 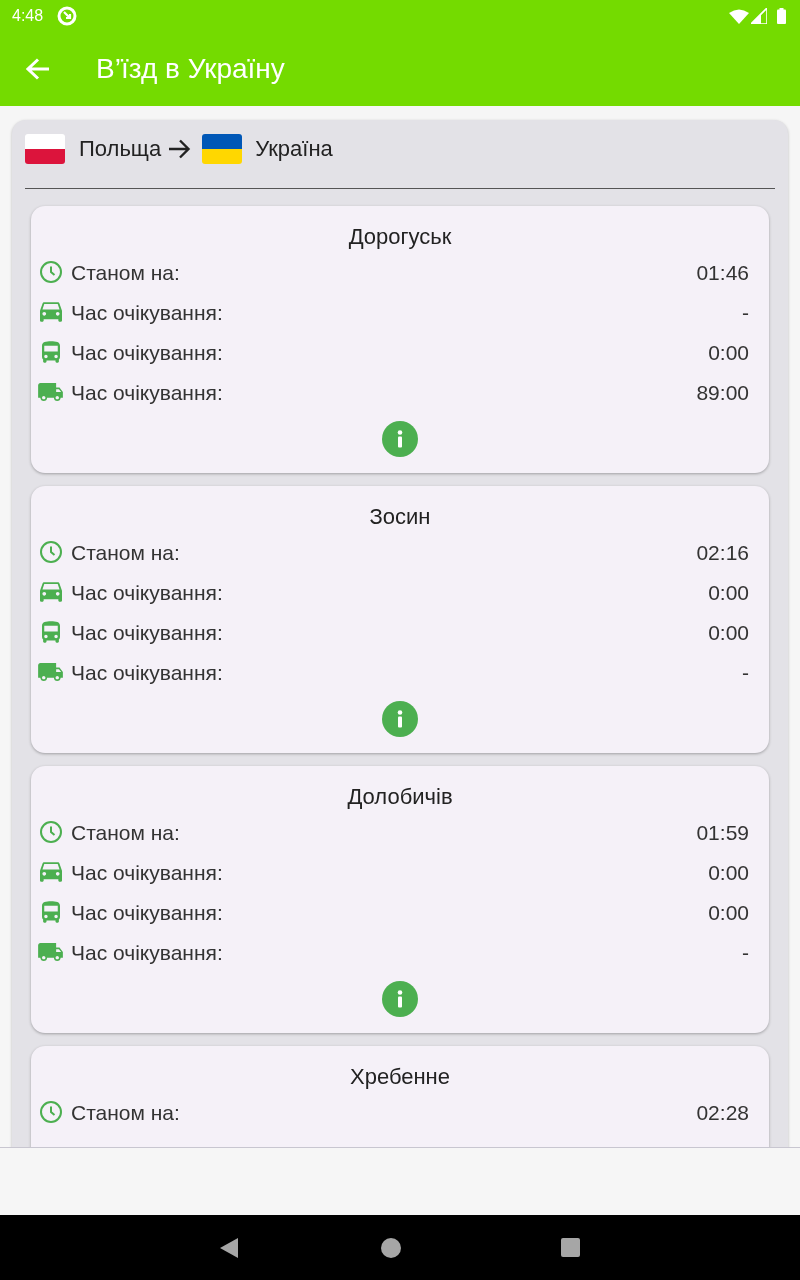 What do you see at coordinates (67, 16) in the screenshot?
I see `notification-icon` at bounding box center [67, 16].